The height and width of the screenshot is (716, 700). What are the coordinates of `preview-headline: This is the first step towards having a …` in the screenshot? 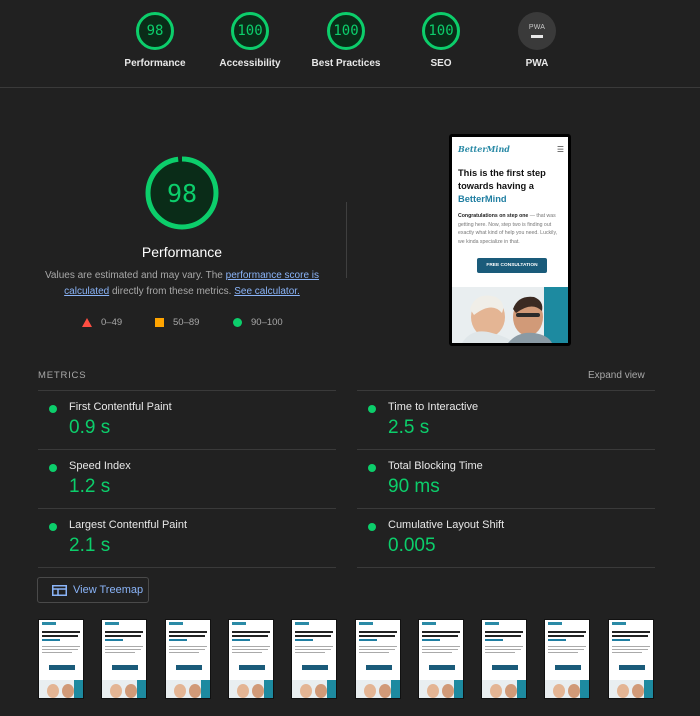 It's located at (512, 186).